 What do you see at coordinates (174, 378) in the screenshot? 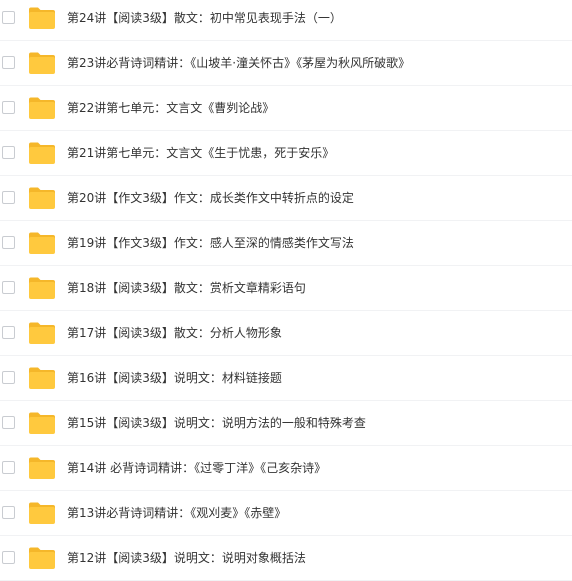
I see `folder-name: 第16讲【阅读3级】说明文：材料链接题` at bounding box center [174, 378].